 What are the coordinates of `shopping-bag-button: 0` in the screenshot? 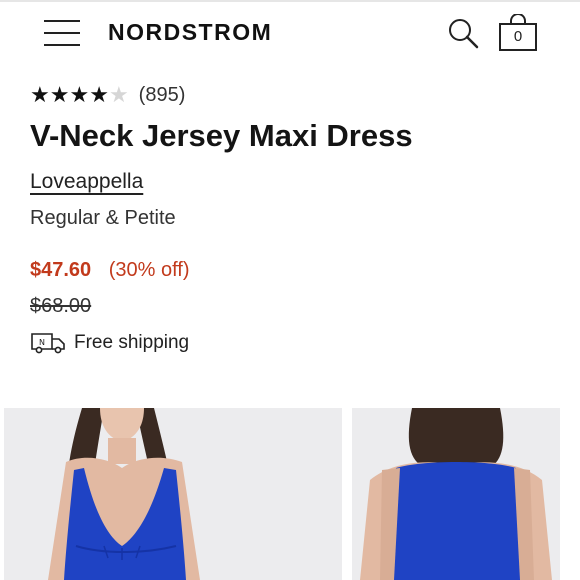 It's located at (518, 32).